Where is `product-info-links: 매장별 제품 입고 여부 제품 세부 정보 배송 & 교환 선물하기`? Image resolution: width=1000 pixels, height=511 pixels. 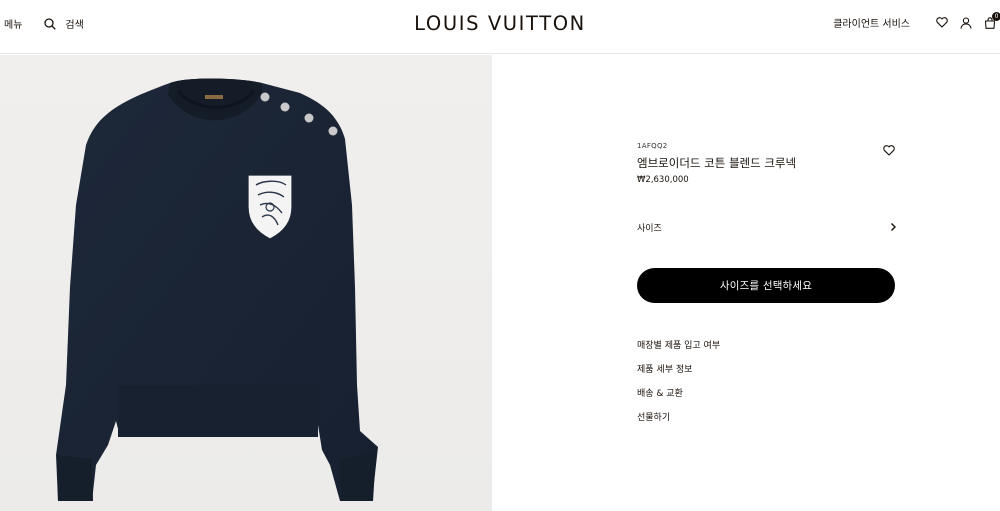 product-info-links: 매장별 제품 입고 여부 제품 세부 정보 배송 & 교환 선물하기 is located at coordinates (678, 388).